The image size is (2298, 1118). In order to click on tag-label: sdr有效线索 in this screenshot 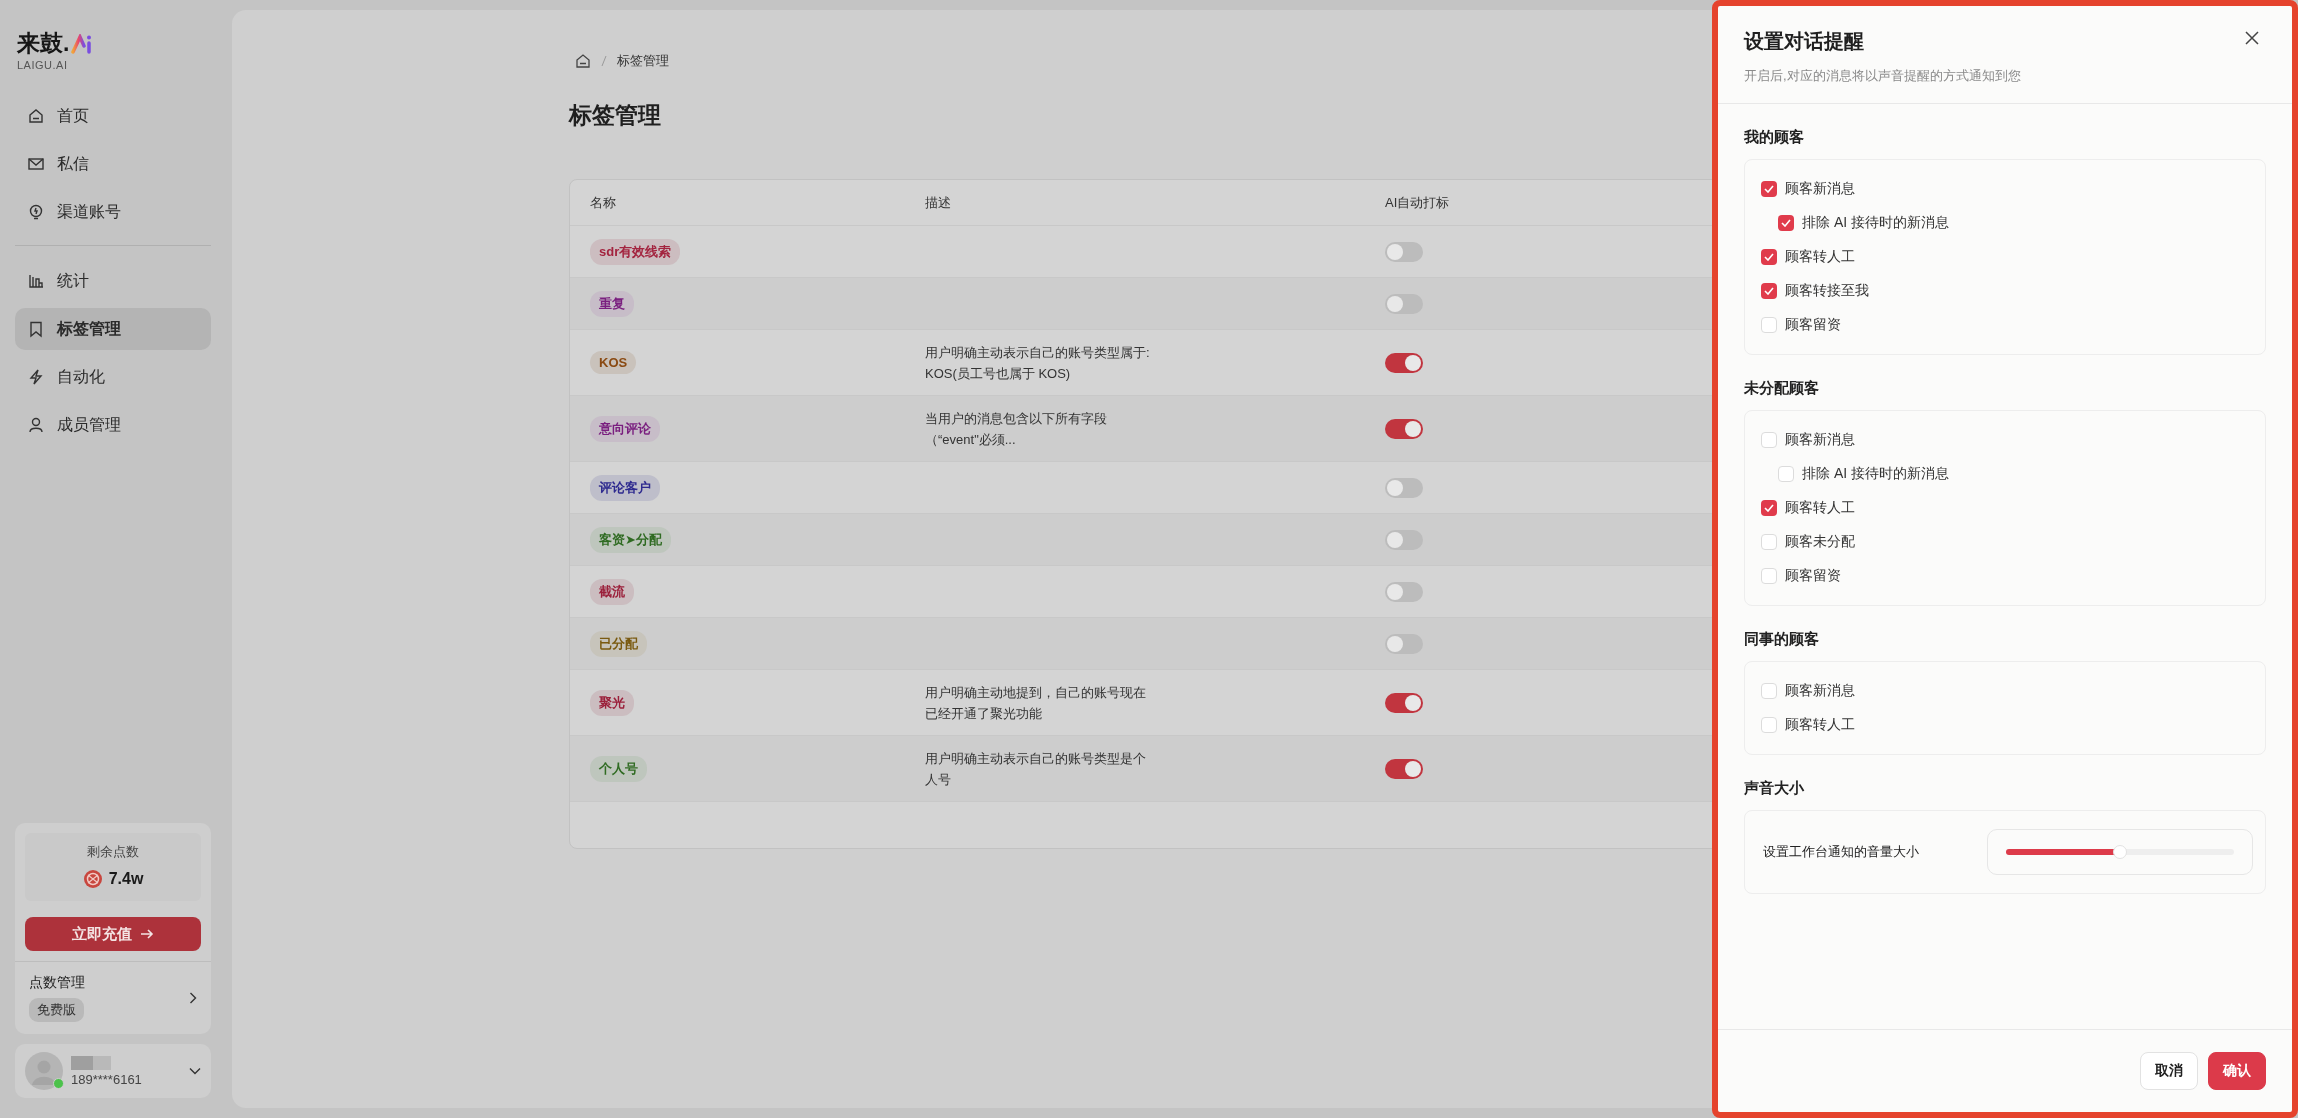, I will do `click(635, 251)`.